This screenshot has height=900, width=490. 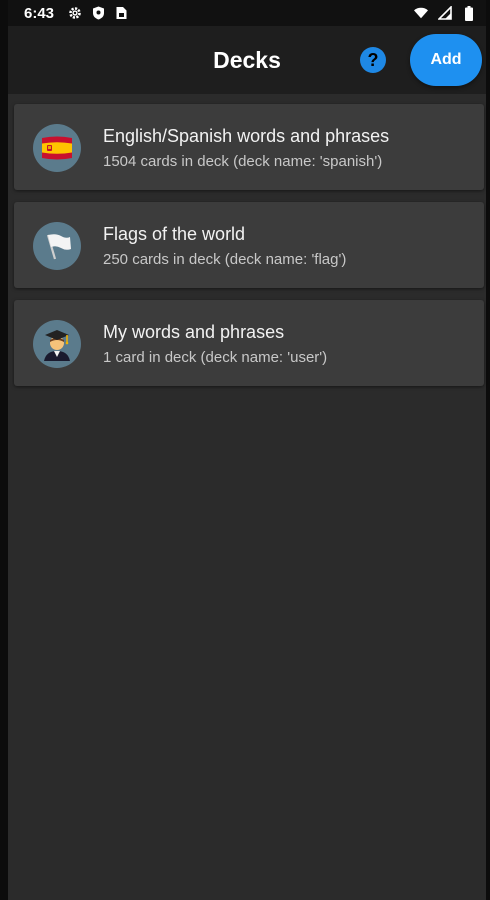 I want to click on cell-signal-icon, so click(x=445, y=13).